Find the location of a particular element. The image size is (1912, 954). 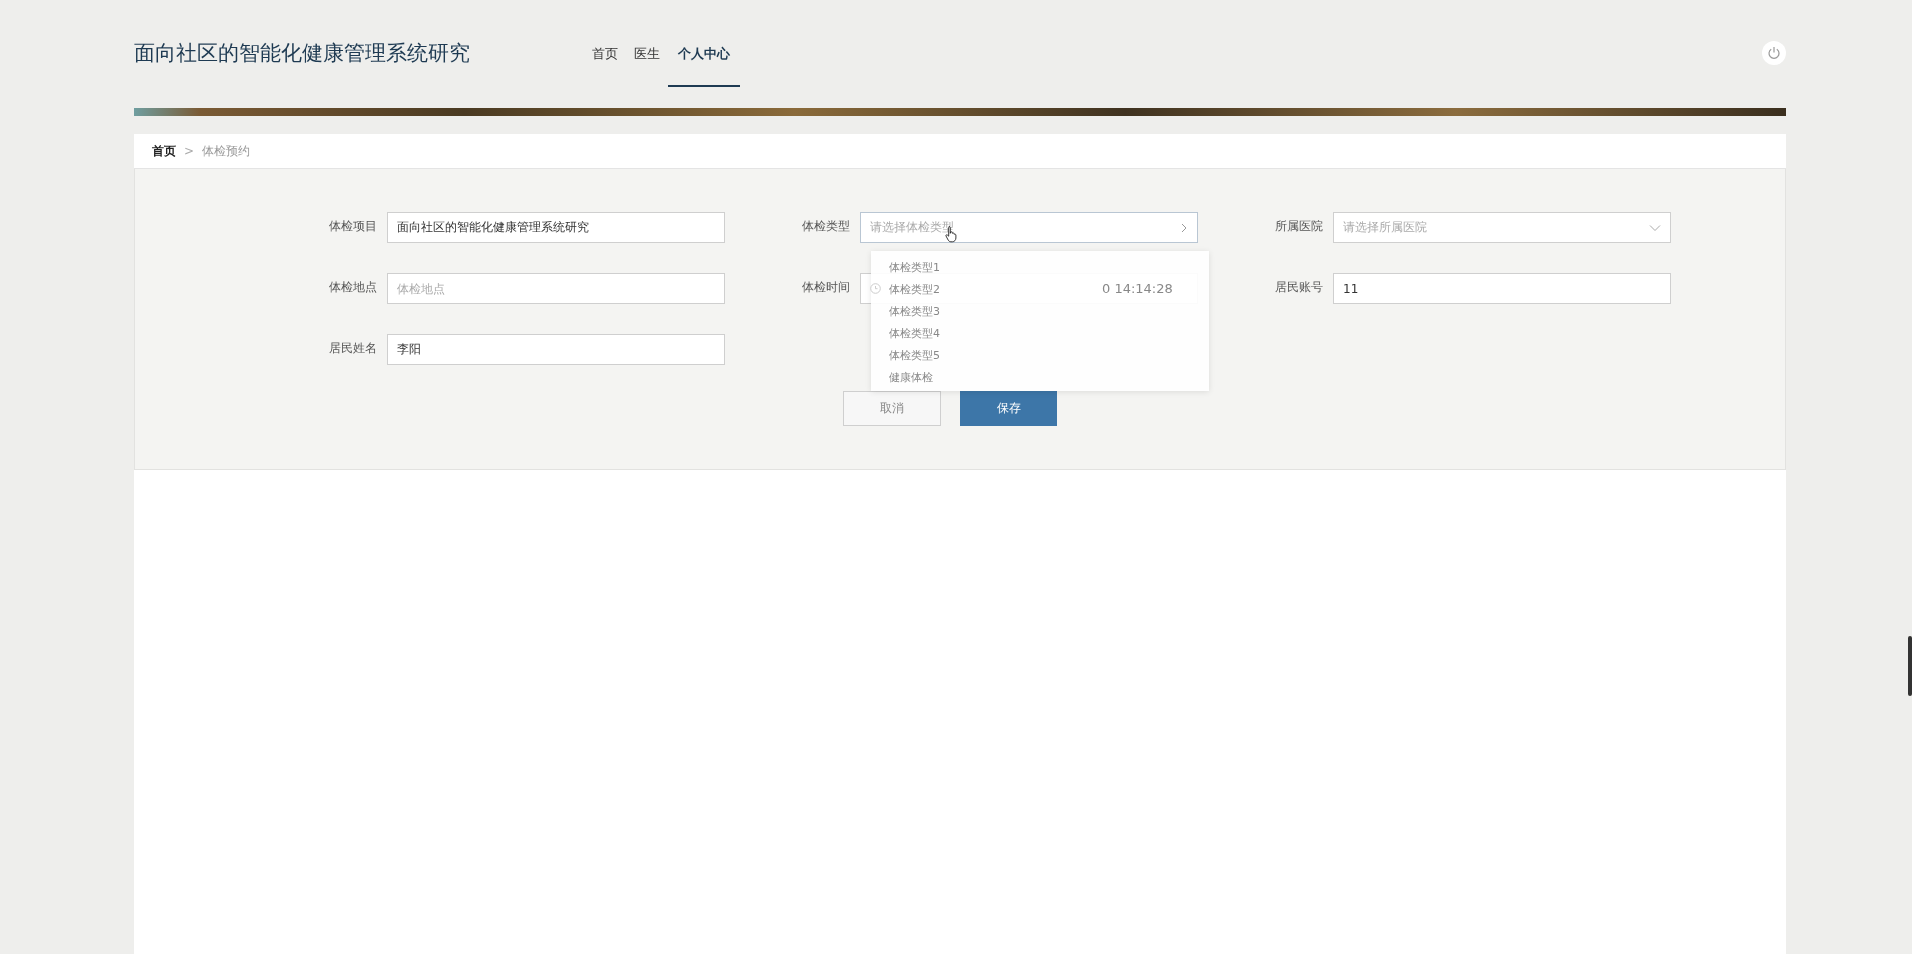

field-label: 居民姓名 is located at coordinates (352, 348).